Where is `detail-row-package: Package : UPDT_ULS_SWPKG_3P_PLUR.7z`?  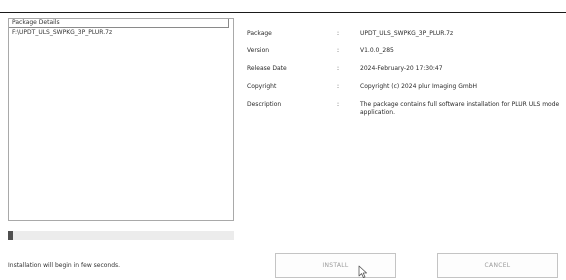
detail-row-package: Package : UPDT_ULS_SWPKG_3P_PLUR.7z is located at coordinates (402, 36).